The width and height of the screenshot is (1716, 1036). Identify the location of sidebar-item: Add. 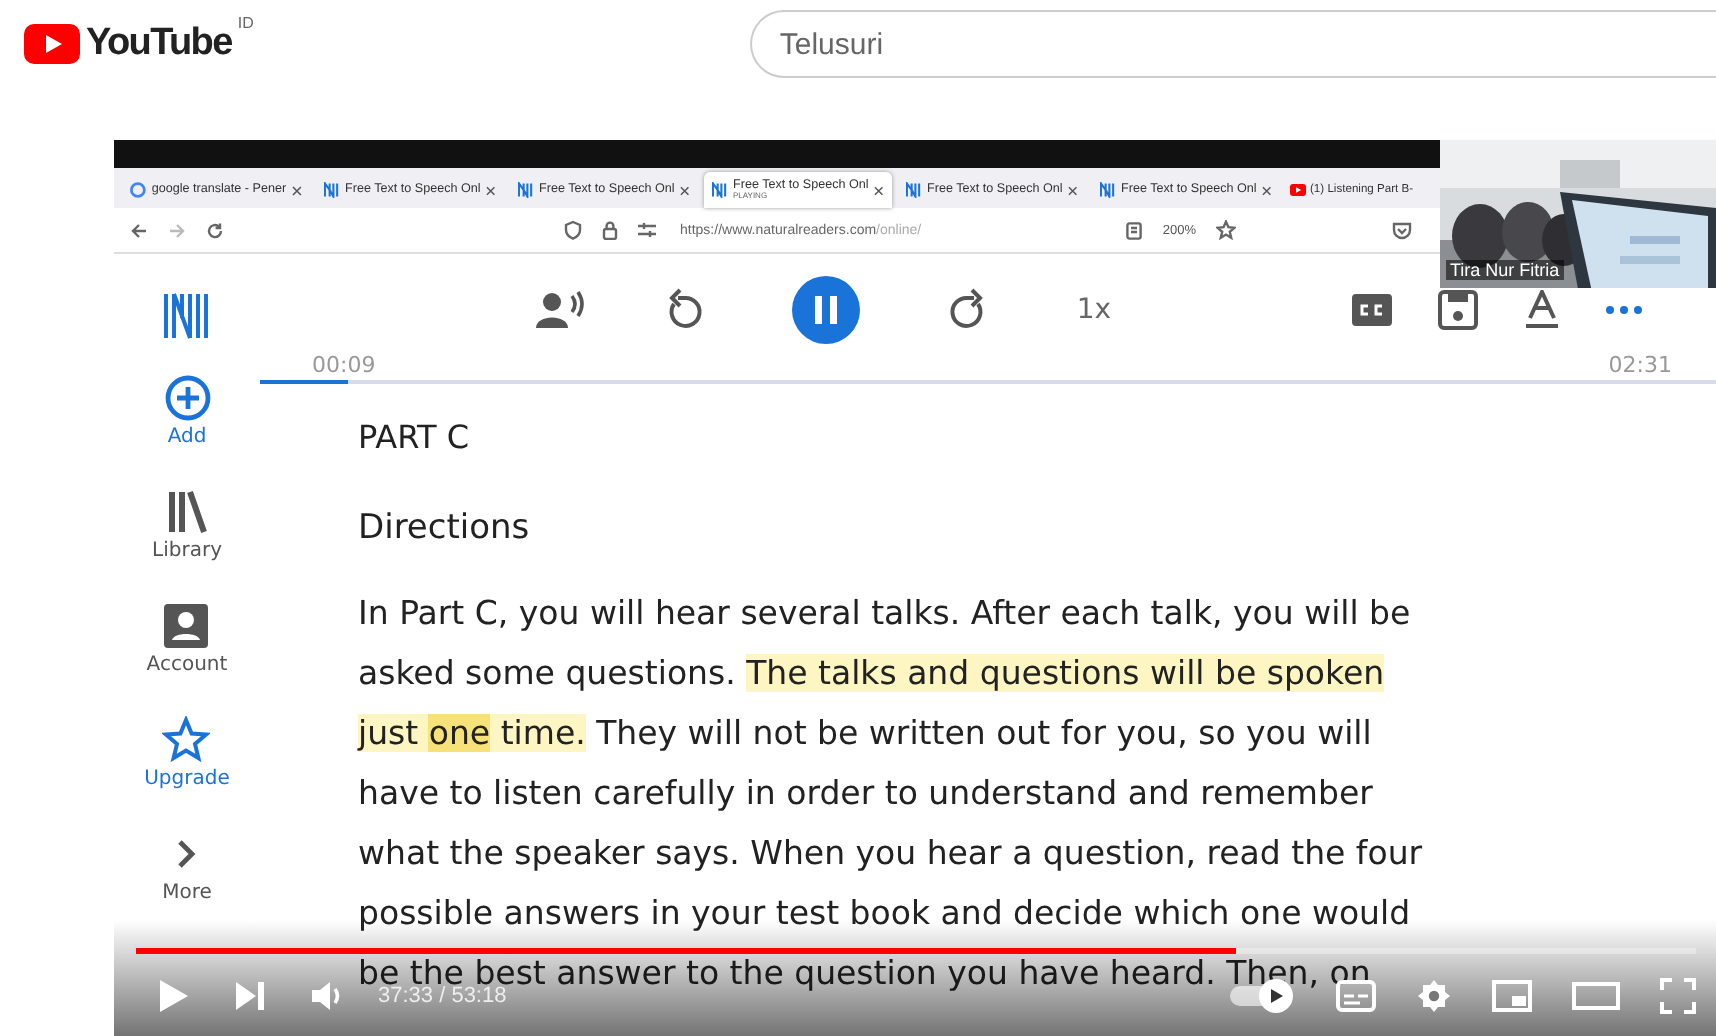
(187, 431).